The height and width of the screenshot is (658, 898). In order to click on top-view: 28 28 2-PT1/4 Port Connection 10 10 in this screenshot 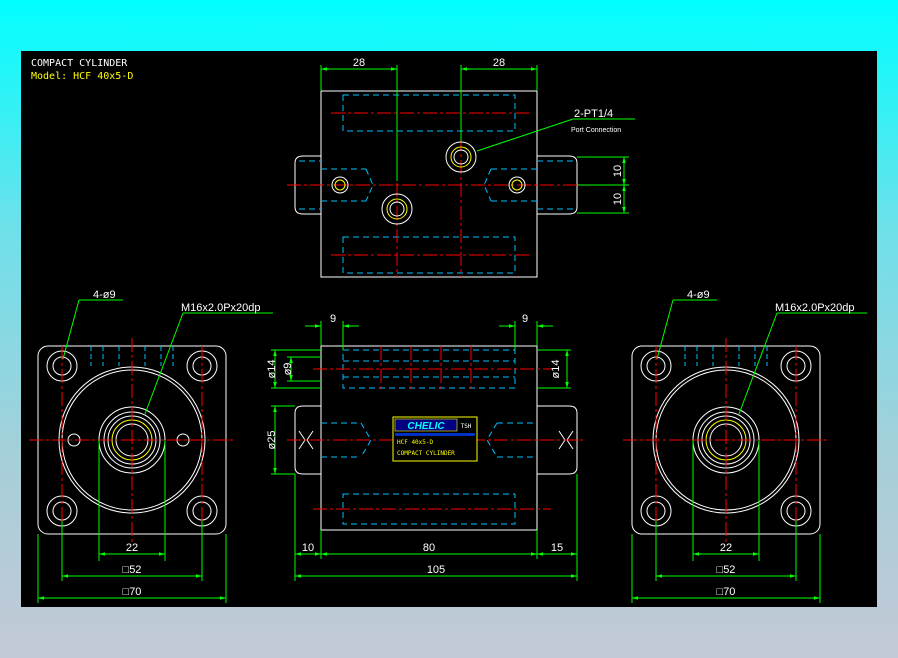, I will do `click(461, 167)`.